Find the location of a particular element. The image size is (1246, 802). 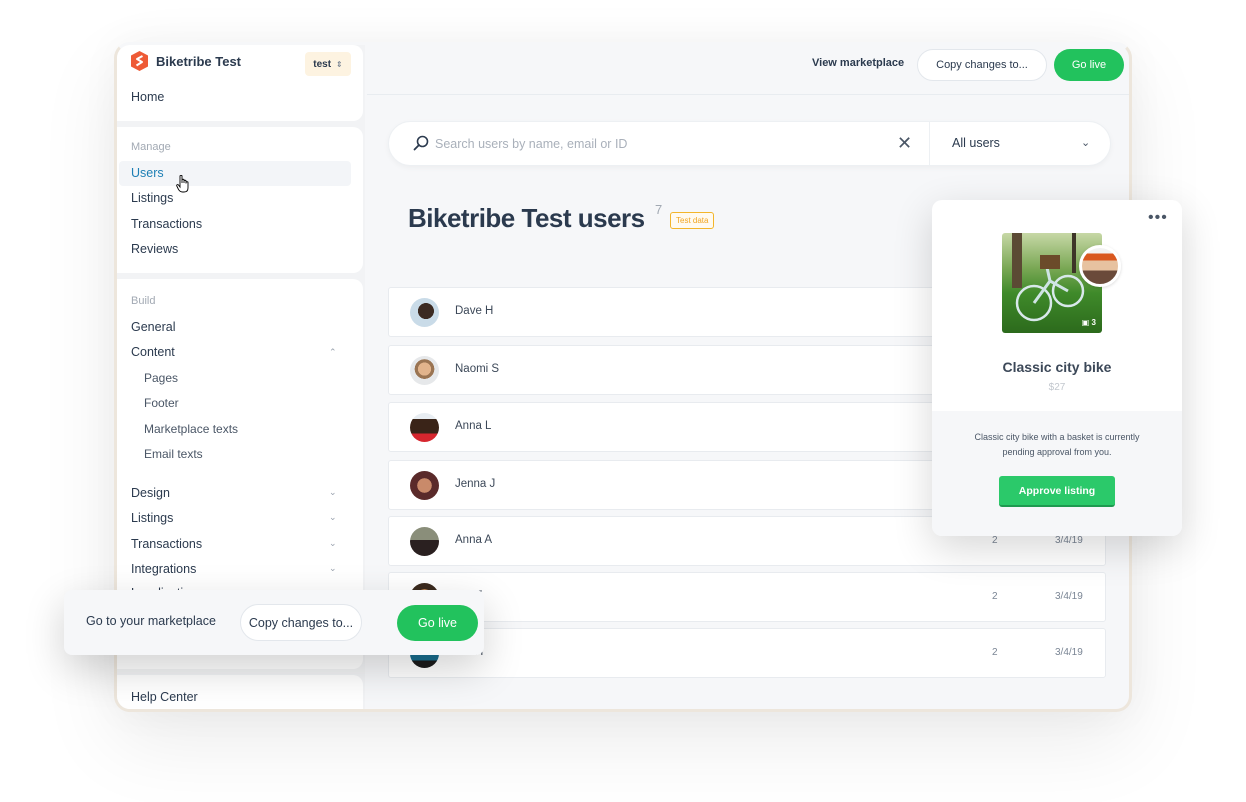

user-name: Jenna J is located at coordinates (475, 484).